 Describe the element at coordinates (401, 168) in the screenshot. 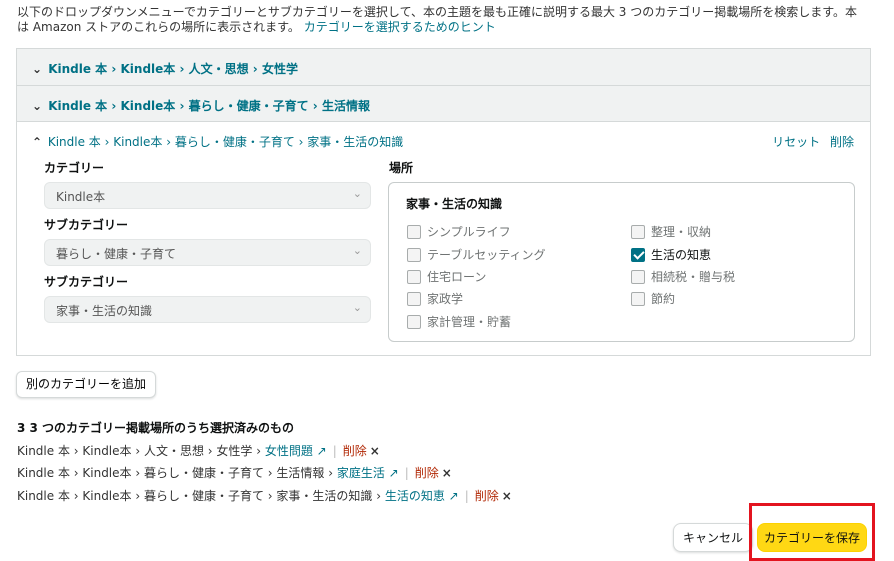

I see `place-label: 場所` at that location.